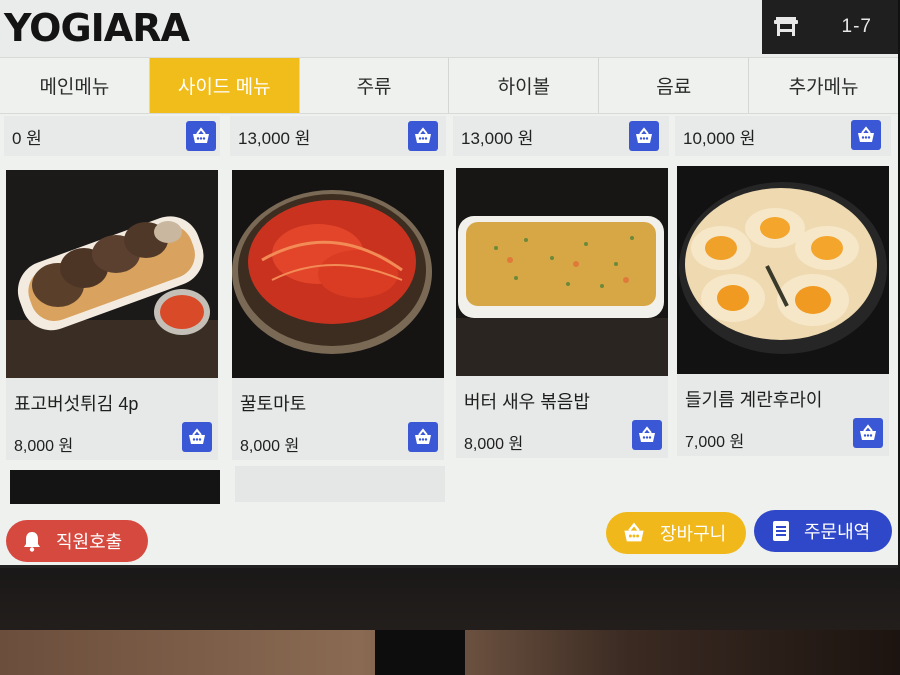 The height and width of the screenshot is (675, 900). What do you see at coordinates (527, 402) in the screenshot?
I see `product-name: 버터 새우 볶음밥` at bounding box center [527, 402].